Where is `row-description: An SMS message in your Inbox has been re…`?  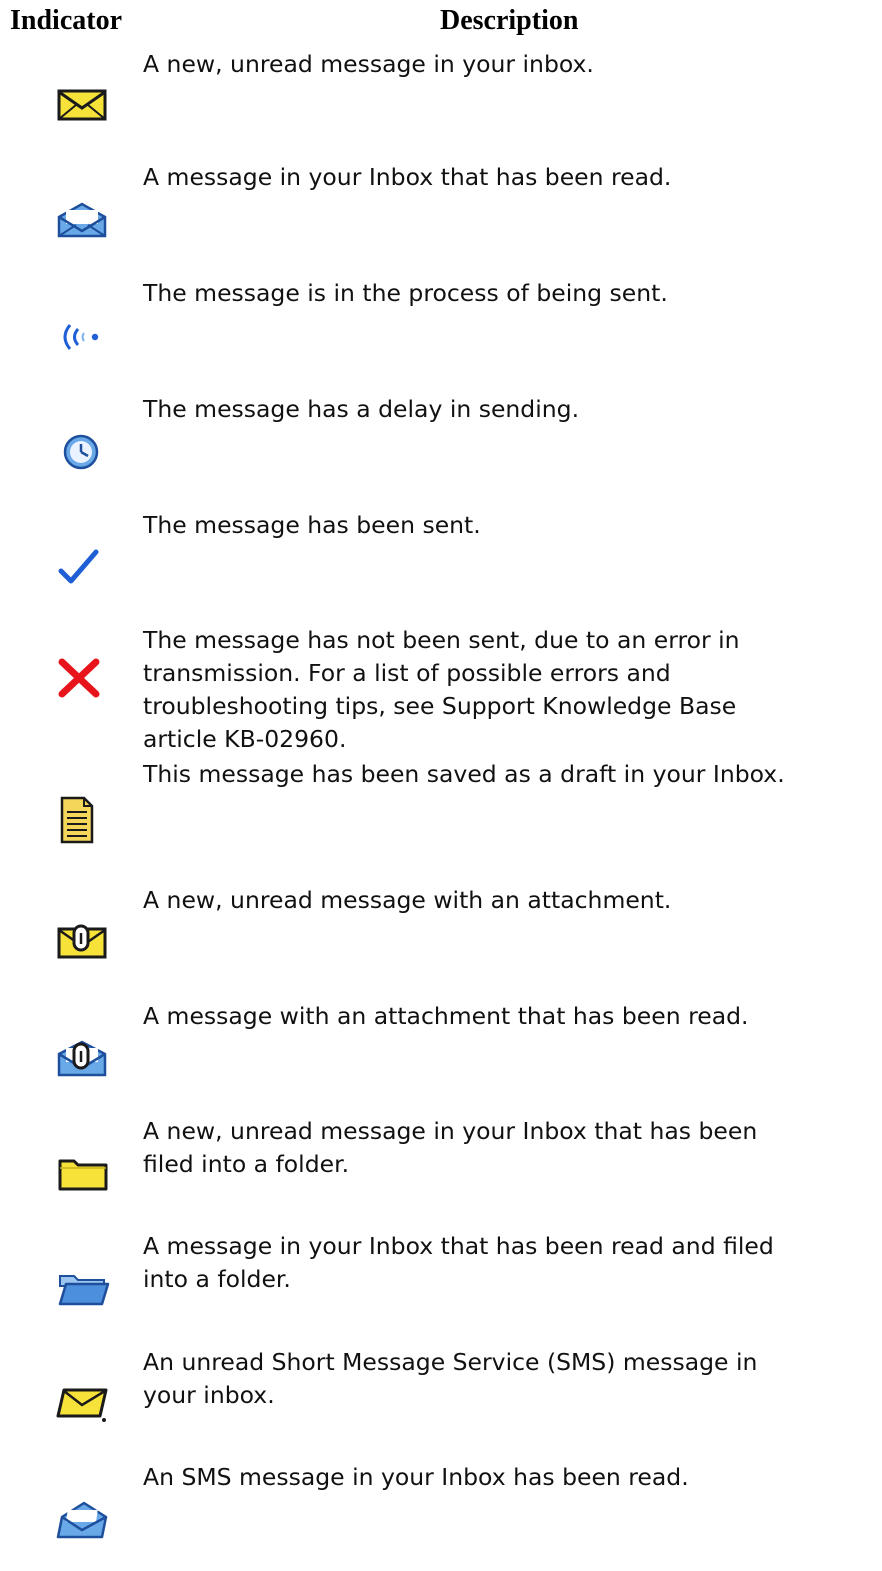 row-description: An SMS message in your Inbox has been re… is located at coordinates (508, 1477).